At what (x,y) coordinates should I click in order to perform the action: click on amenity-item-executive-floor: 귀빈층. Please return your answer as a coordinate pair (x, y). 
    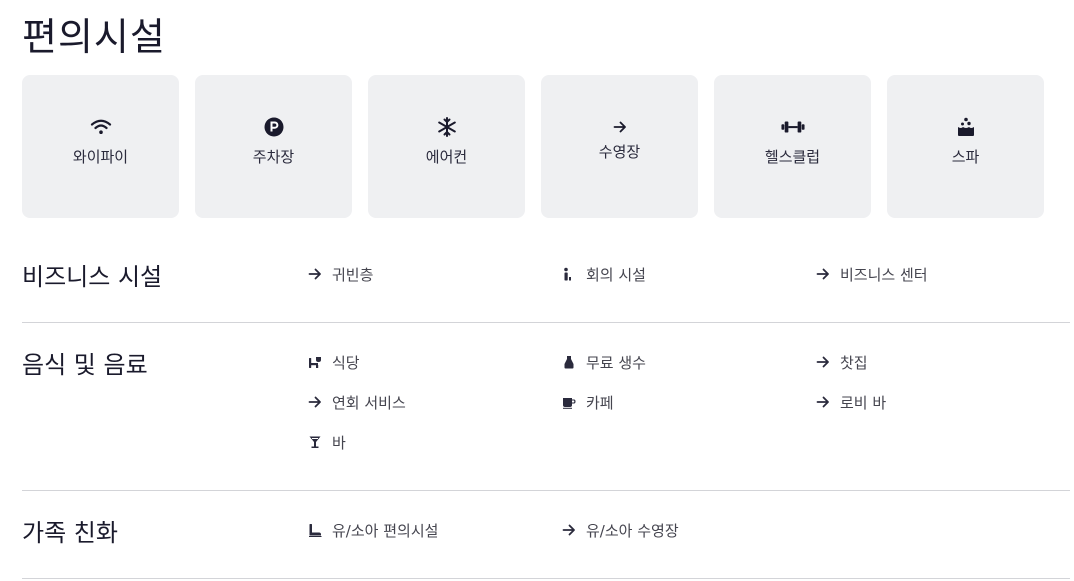
    Looking at the image, I should click on (340, 274).